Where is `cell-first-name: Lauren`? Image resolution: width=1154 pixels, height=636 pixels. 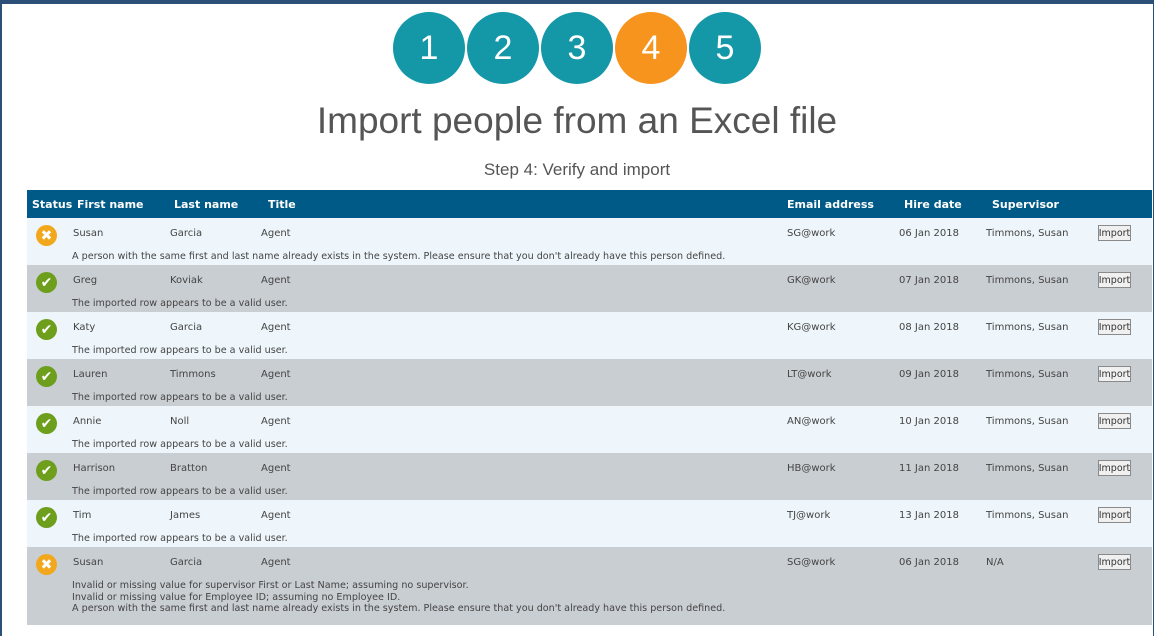 cell-first-name: Lauren is located at coordinates (90, 374).